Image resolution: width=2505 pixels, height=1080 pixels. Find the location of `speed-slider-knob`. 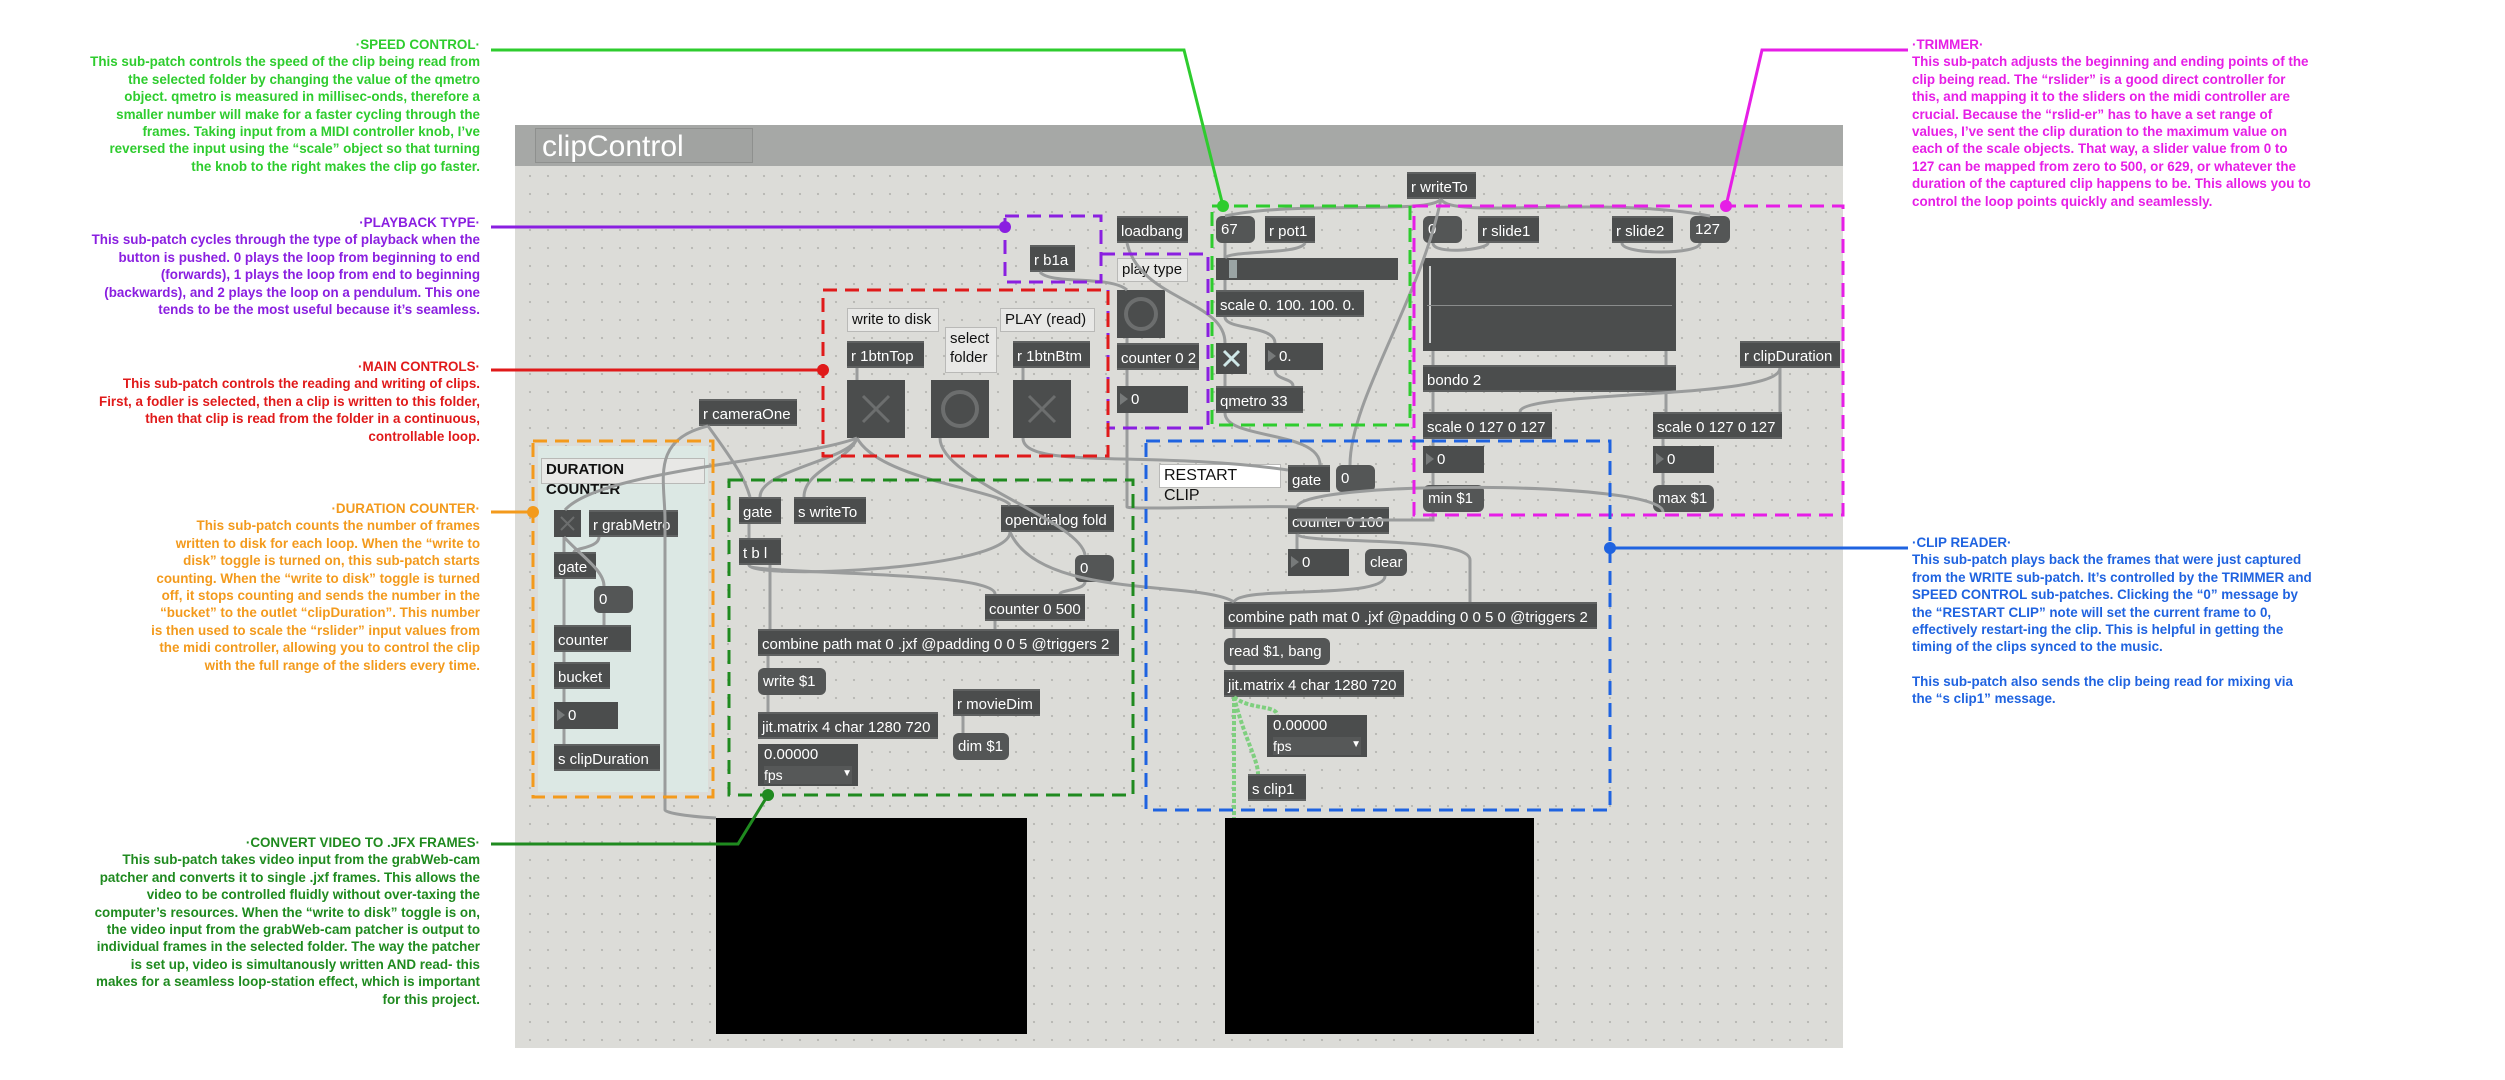

speed-slider-knob is located at coordinates (1232, 269).